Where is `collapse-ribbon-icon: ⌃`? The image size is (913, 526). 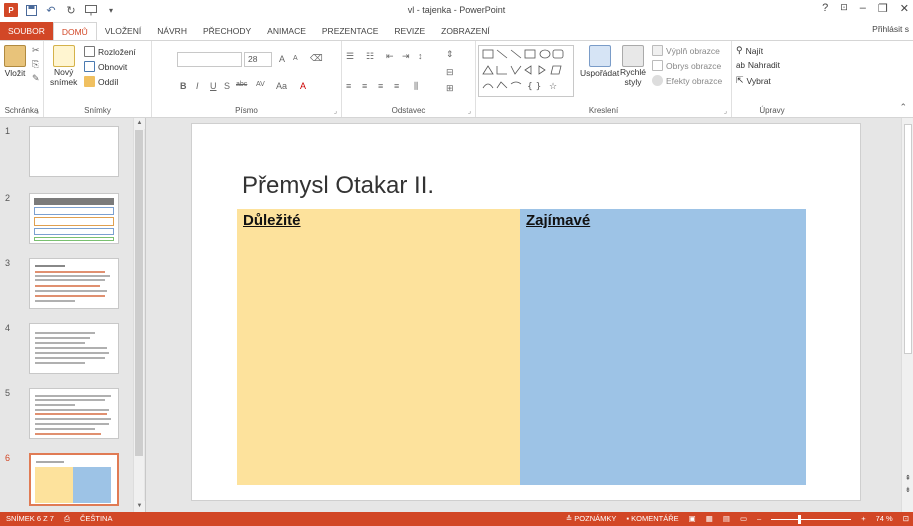 collapse-ribbon-icon: ⌃ is located at coordinates (903, 107).